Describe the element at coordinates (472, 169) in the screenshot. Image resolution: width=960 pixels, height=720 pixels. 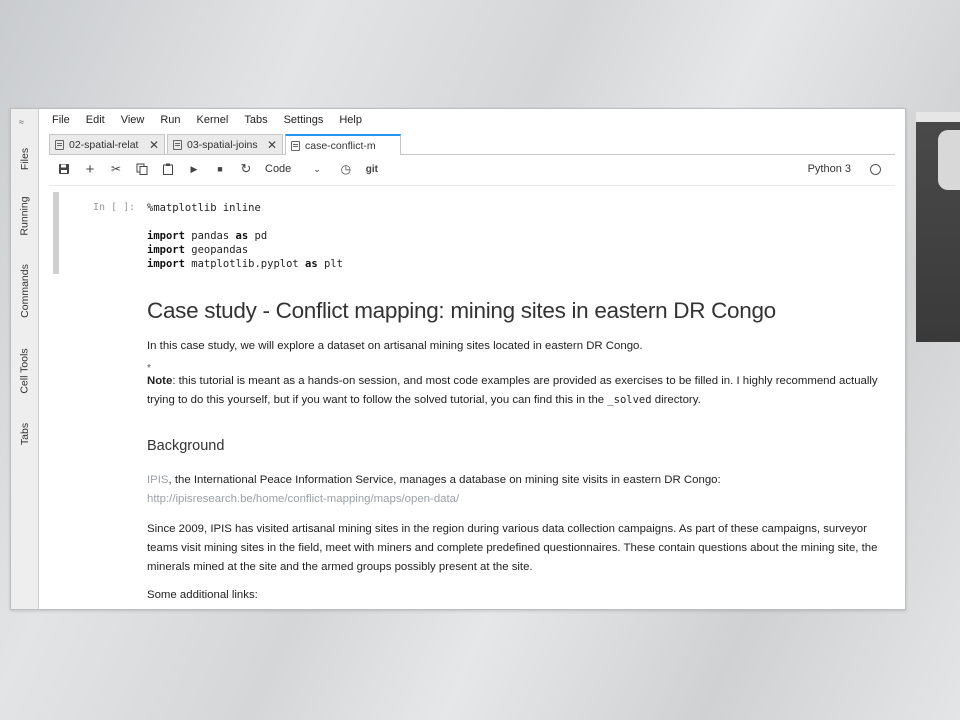
I see `notebook-toolbar: + ✂ ▶ ■ ↻ Code ⌄ ◷ git Python 3` at that location.